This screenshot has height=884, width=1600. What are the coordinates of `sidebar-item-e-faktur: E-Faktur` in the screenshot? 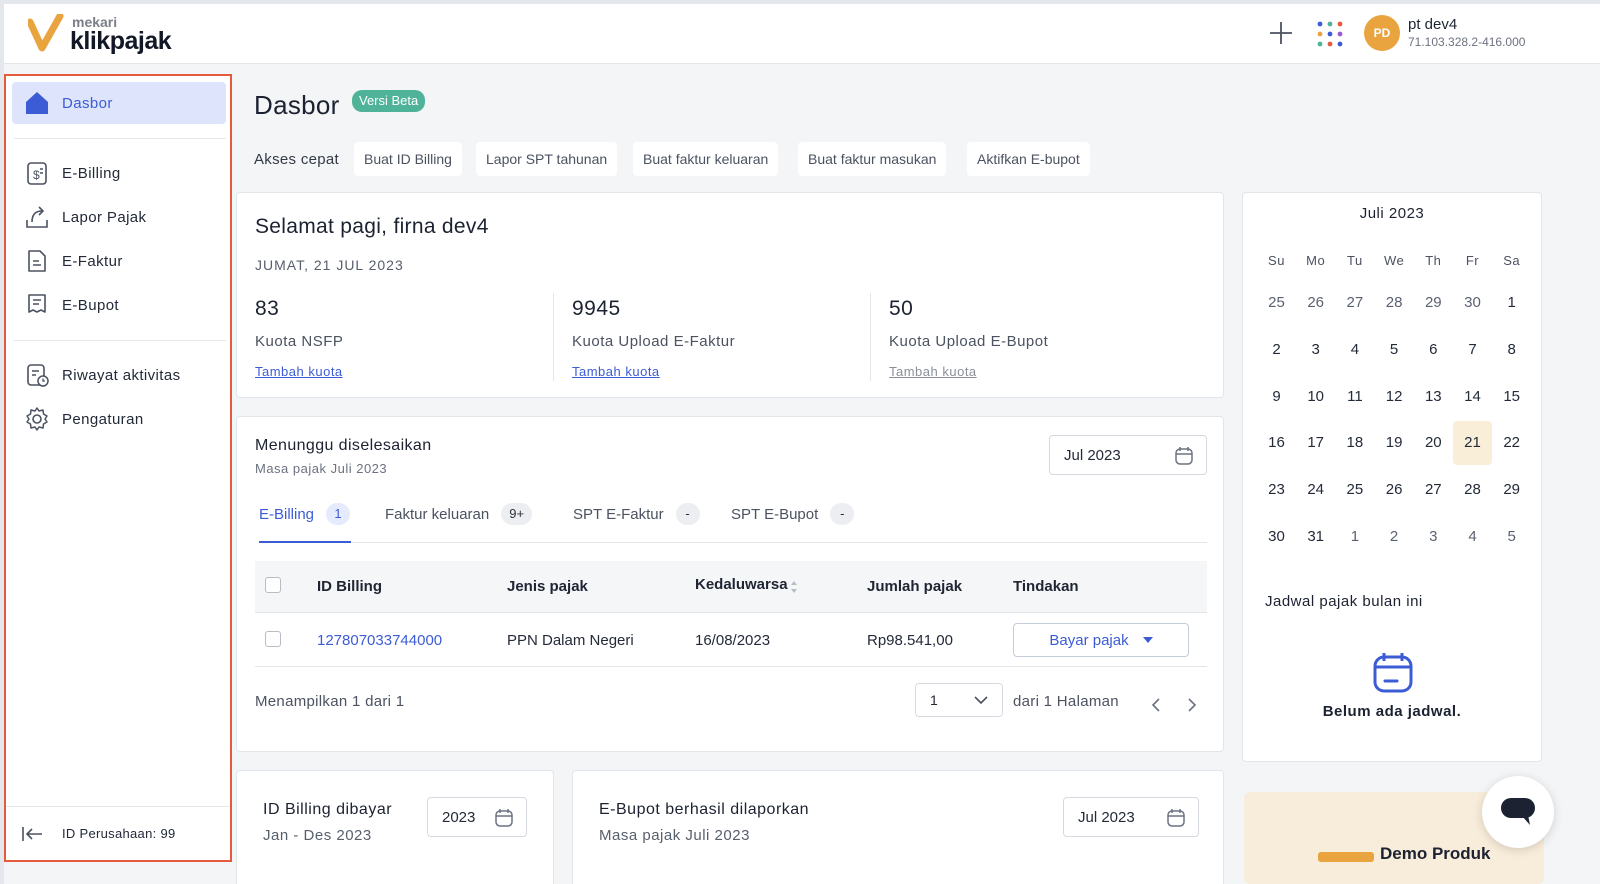 It's located at (119, 261).